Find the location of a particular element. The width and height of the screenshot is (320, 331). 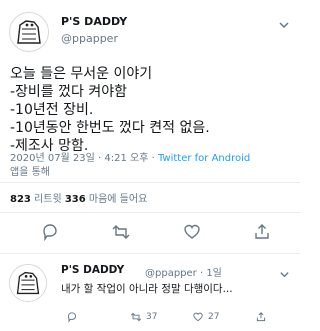

reply-like: 27 is located at coordinates (205, 317).